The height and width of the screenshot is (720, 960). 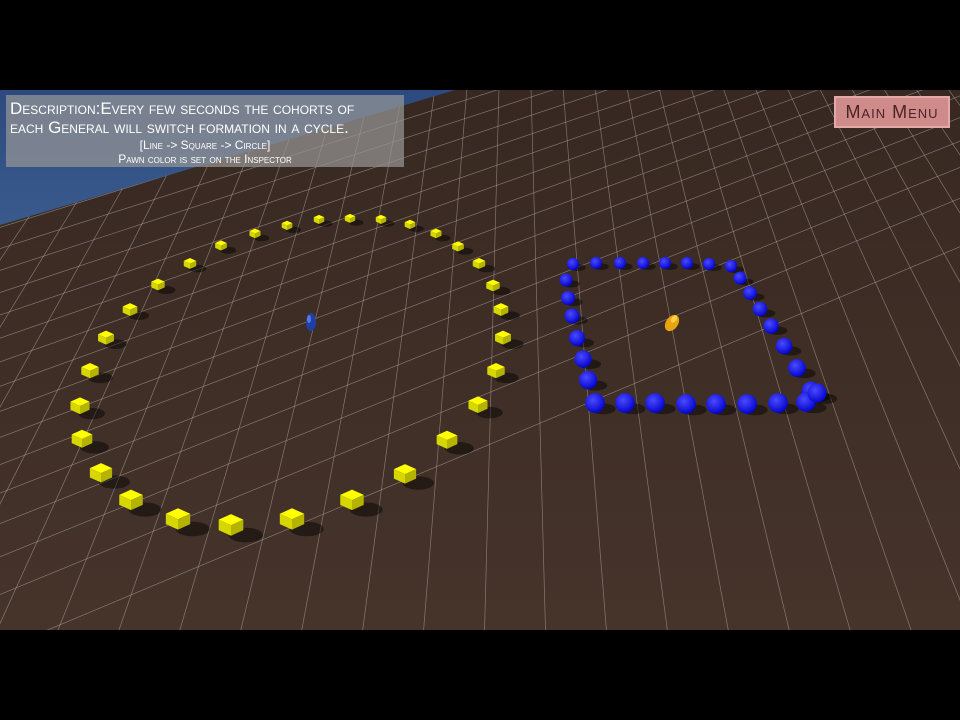 I want to click on main-menu-button: Main Menu, so click(x=892, y=112).